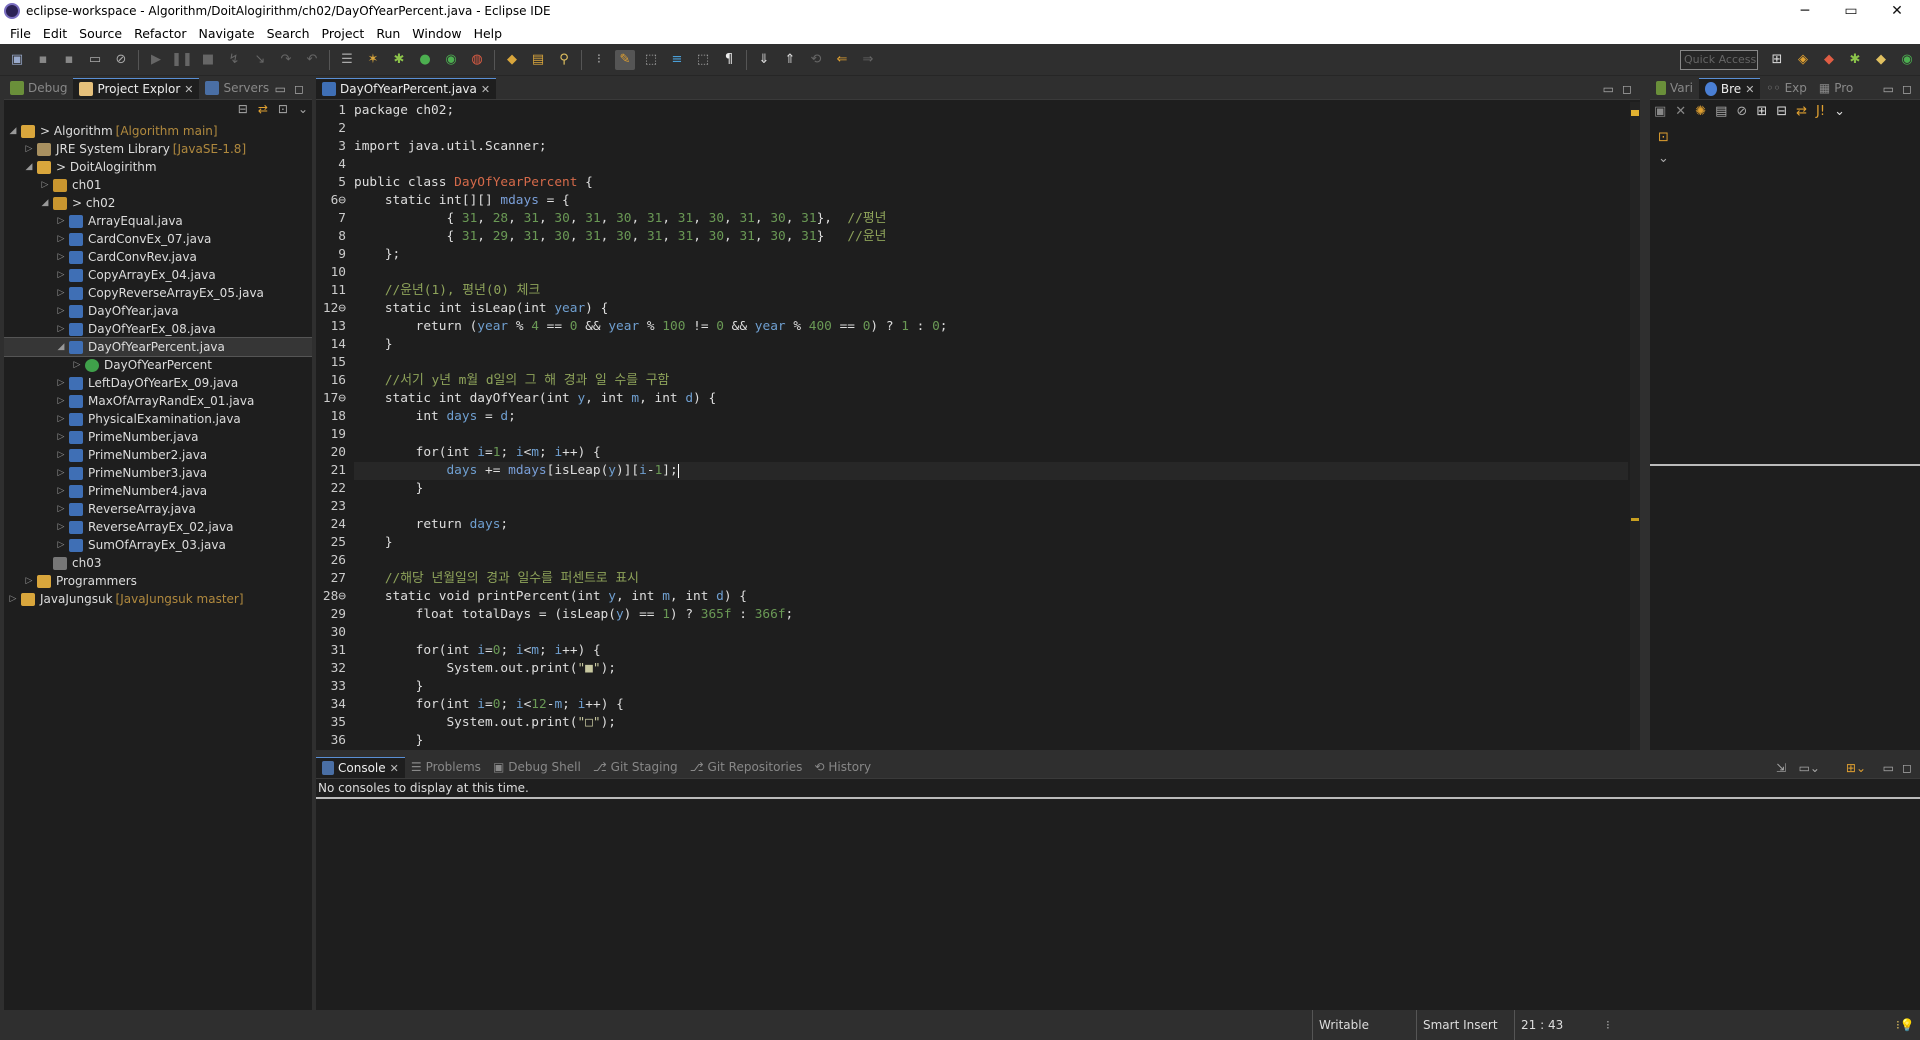 This screenshot has width=1920, height=1040. Describe the element at coordinates (333, 273) in the screenshot. I see `line-number: 10` at that location.